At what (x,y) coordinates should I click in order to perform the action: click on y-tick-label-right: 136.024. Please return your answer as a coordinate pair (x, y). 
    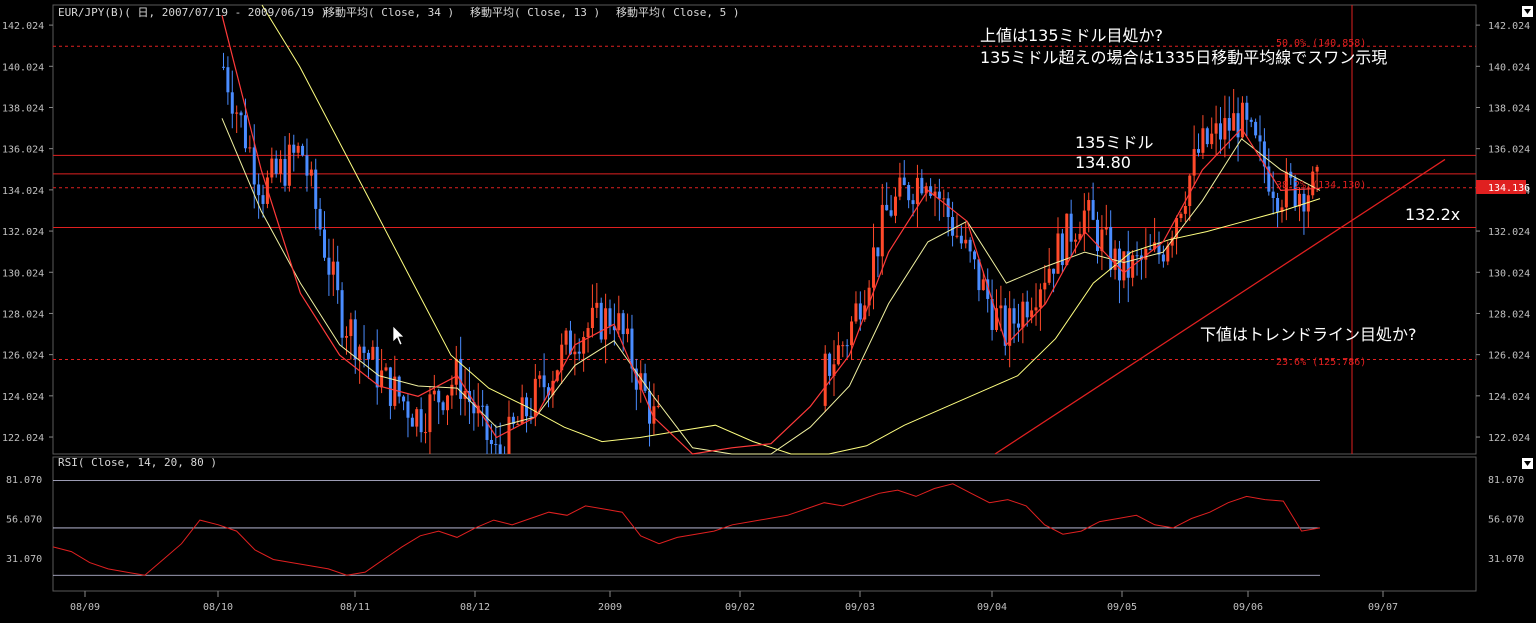
    Looking at the image, I should click on (1509, 150).